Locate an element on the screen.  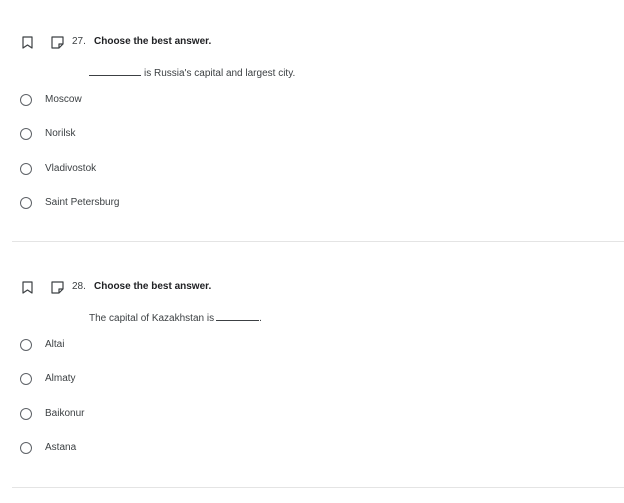
option-label: Almaty is located at coordinates (60, 378).